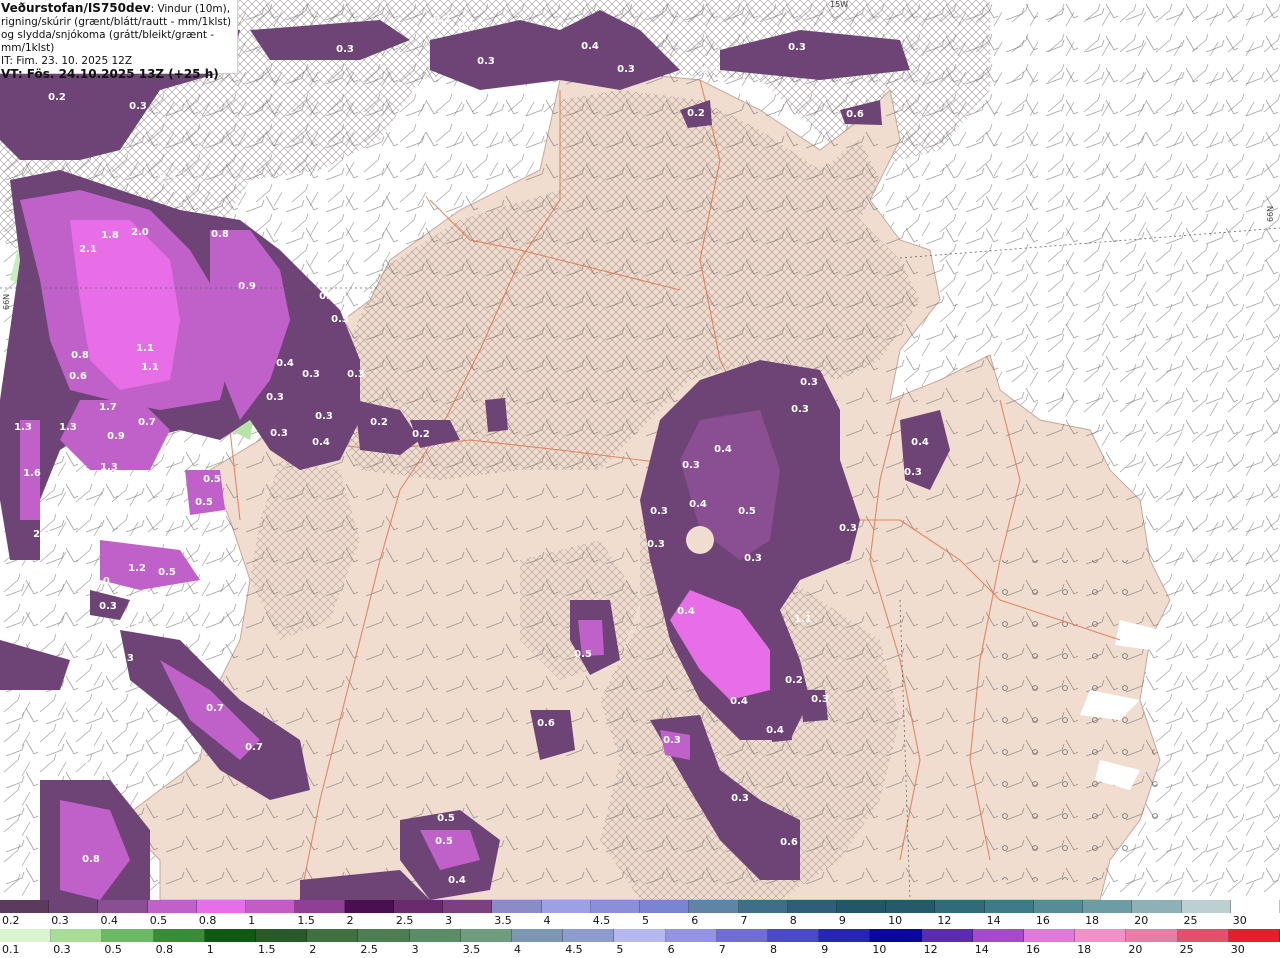 This screenshot has width=1280, height=958. I want to click on legend-label: 1.5, so click(267, 949).